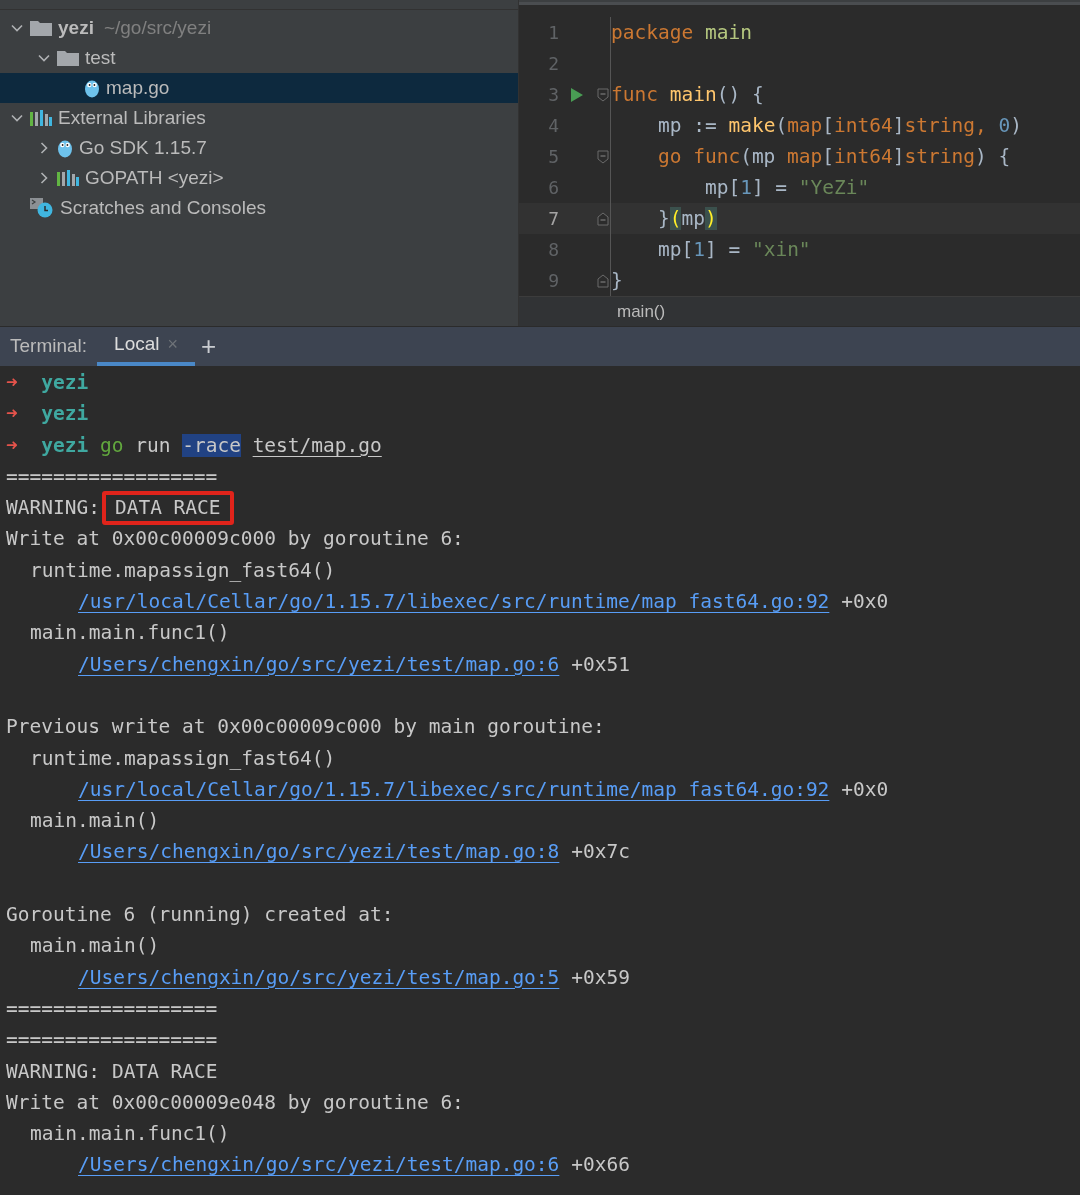 The image size is (1080, 1195). What do you see at coordinates (687, 94) in the screenshot?
I see `code-line: func main() {` at bounding box center [687, 94].